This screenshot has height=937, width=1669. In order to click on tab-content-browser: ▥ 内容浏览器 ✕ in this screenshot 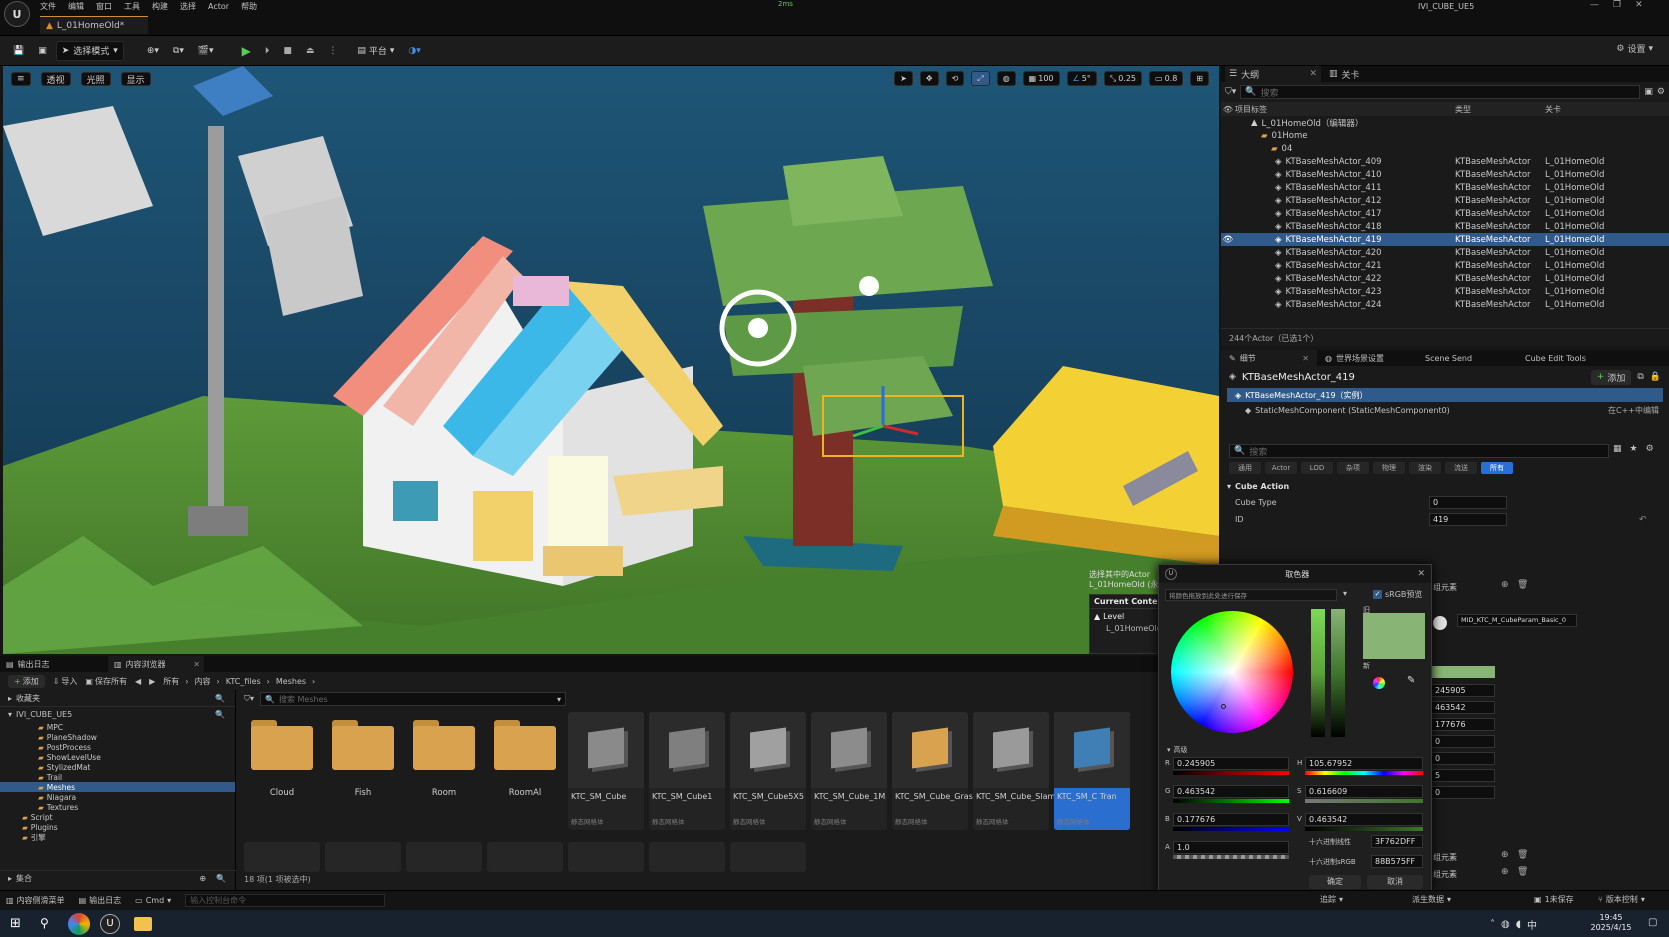, I will do `click(156, 664)`.